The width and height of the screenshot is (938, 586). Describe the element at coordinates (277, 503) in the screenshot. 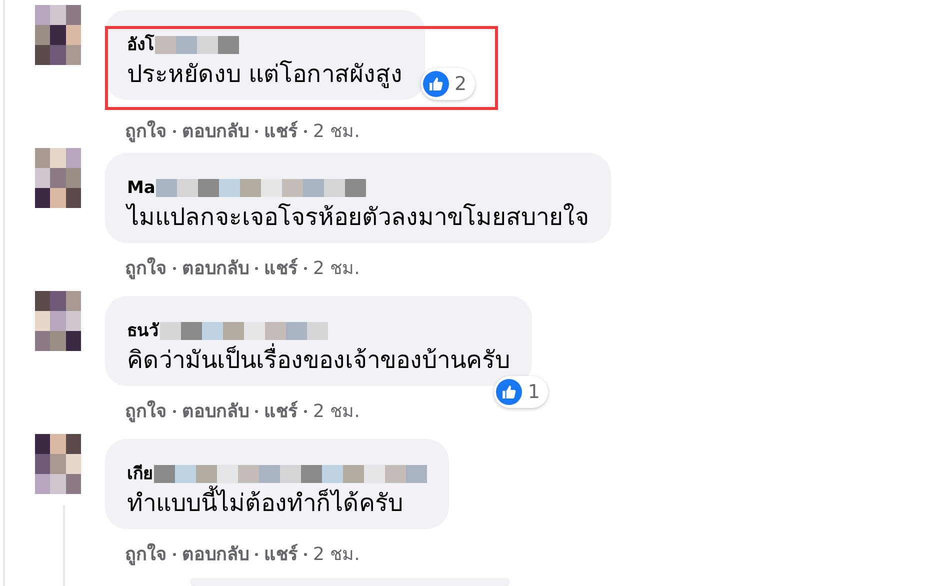

I see `comment-text: ทำแบบนี้ไม่ต้องทำก็ได้ครับ` at that location.